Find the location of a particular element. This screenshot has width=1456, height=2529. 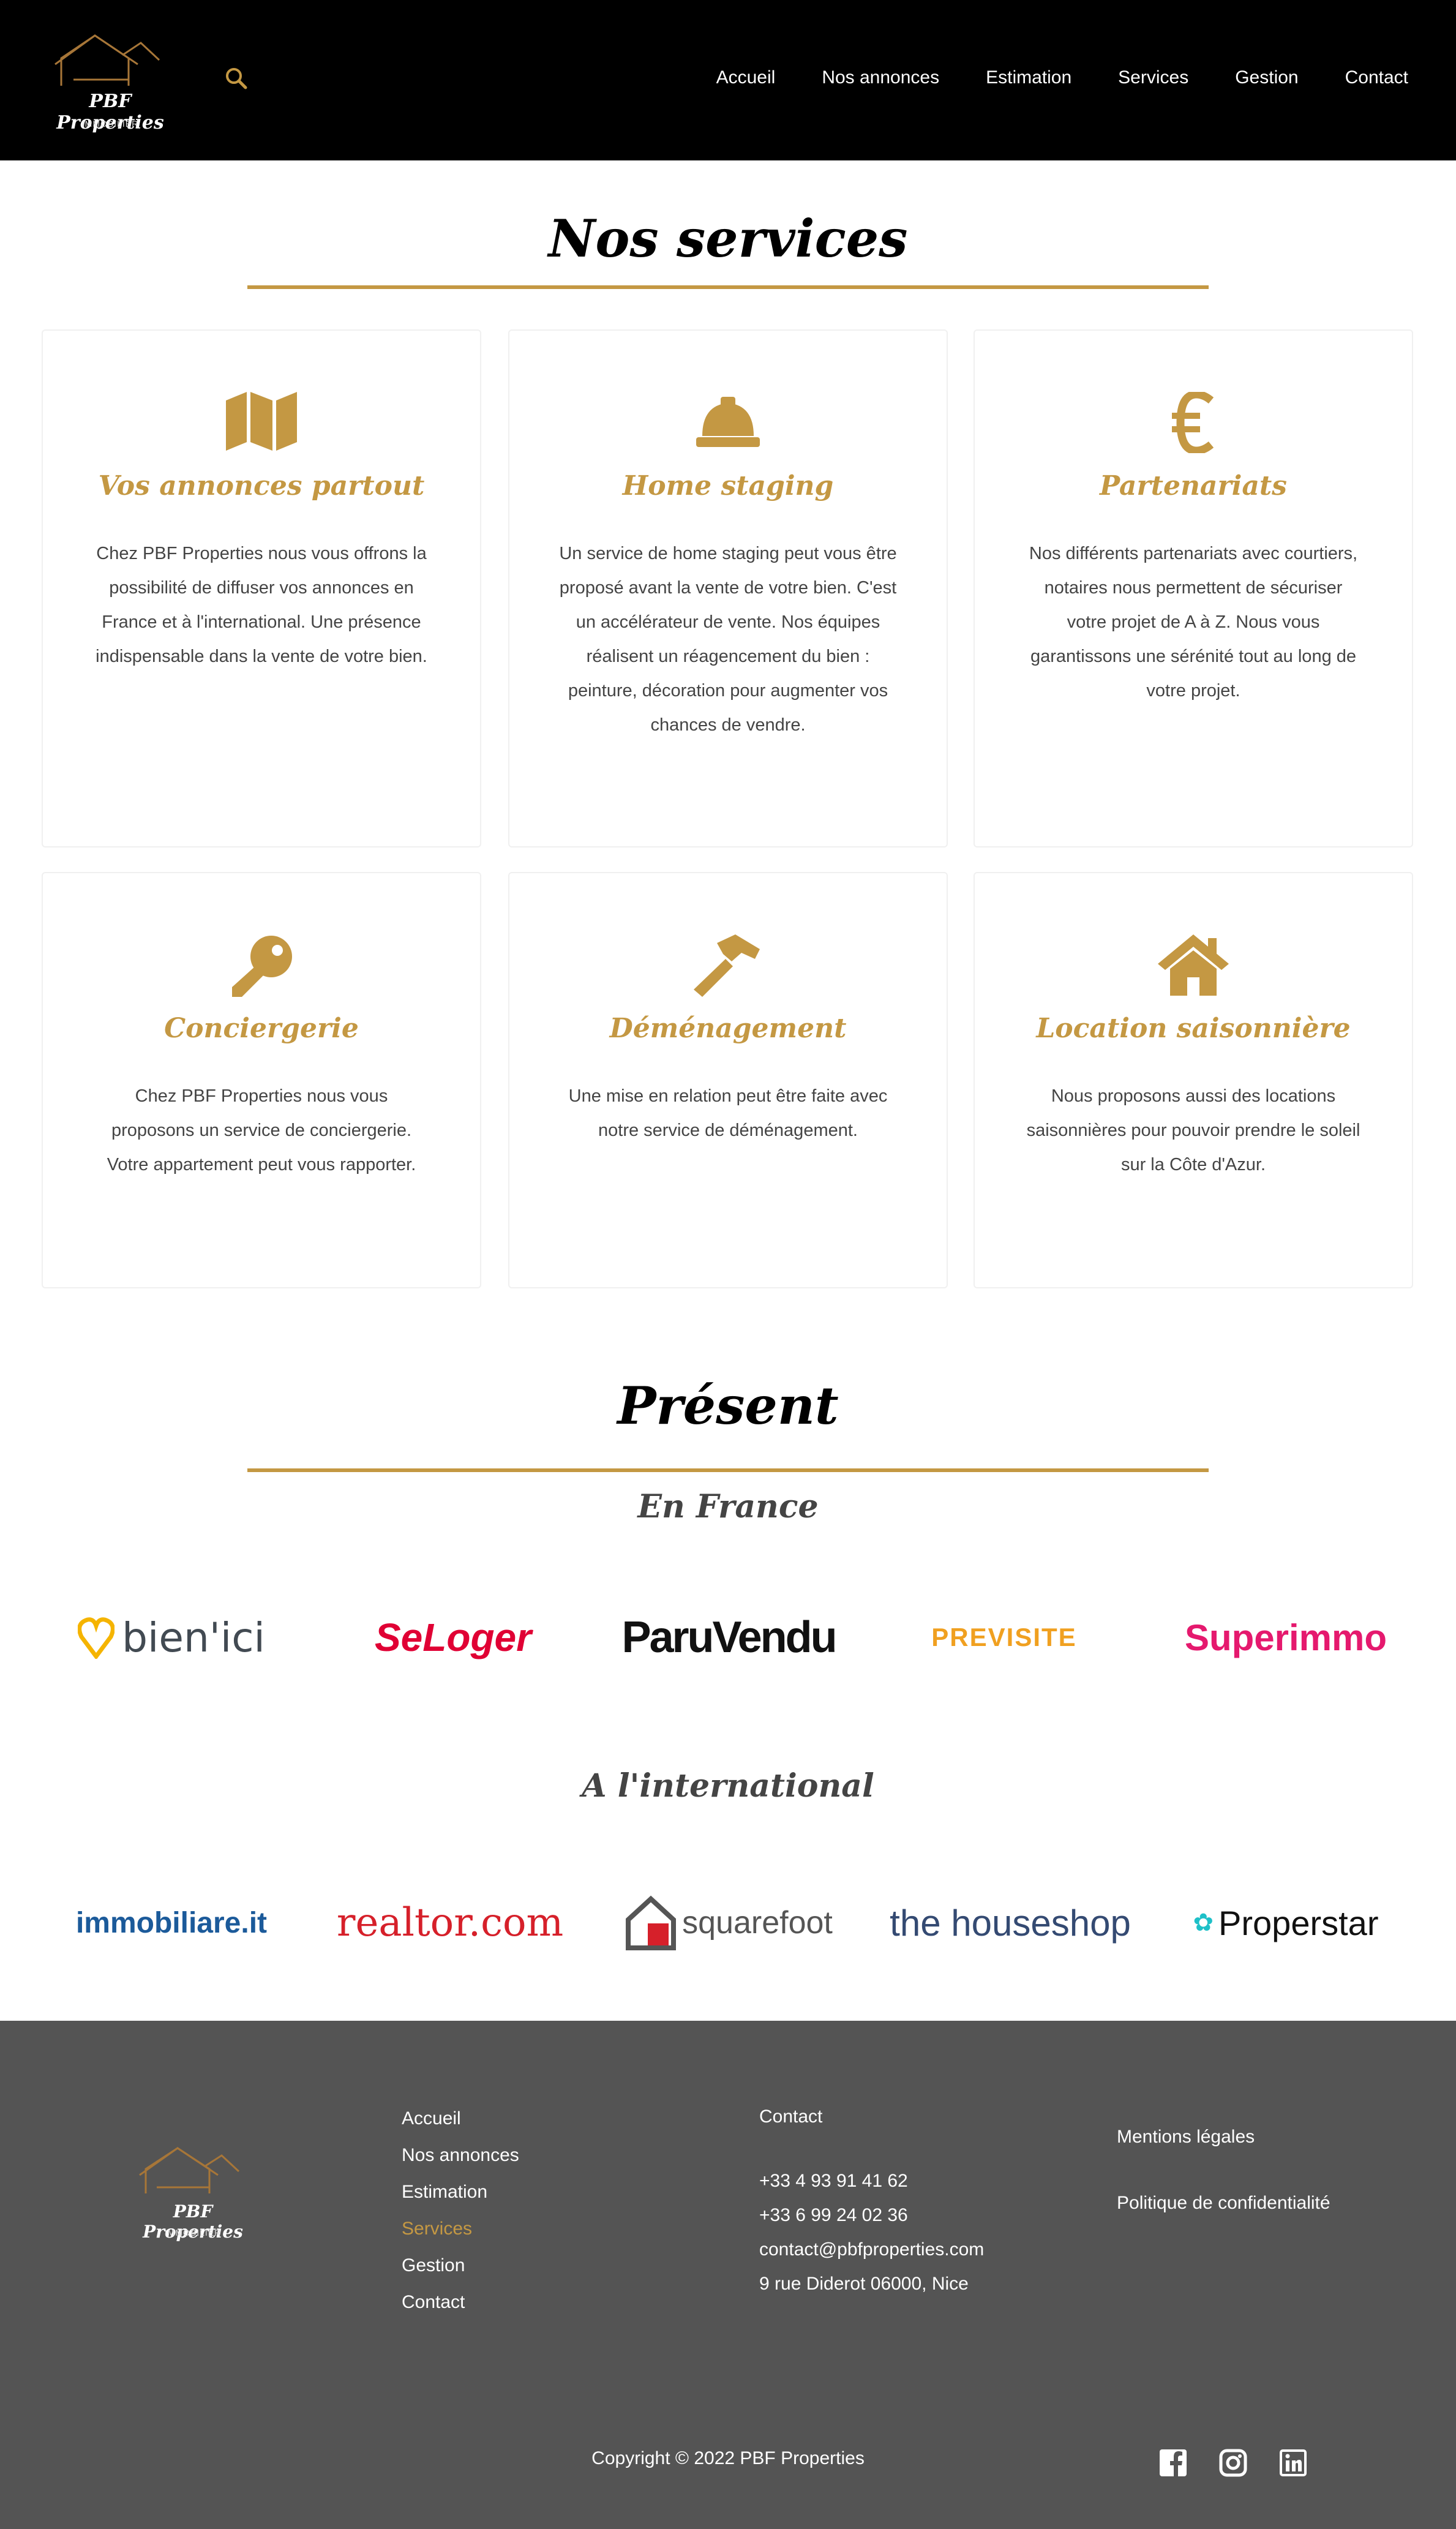

footer-link-nos-annonces: Nos annonces is located at coordinates (461, 2155).